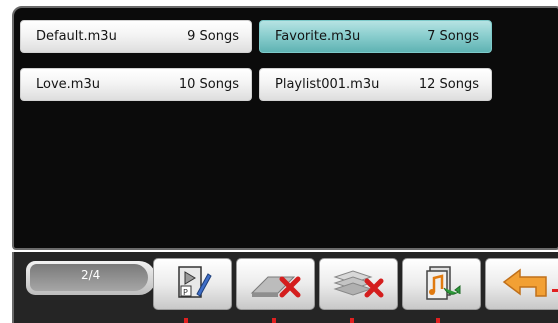 The image size is (558, 323). Describe the element at coordinates (318, 36) in the screenshot. I see `playlist-name: Favorite.m3u` at that location.